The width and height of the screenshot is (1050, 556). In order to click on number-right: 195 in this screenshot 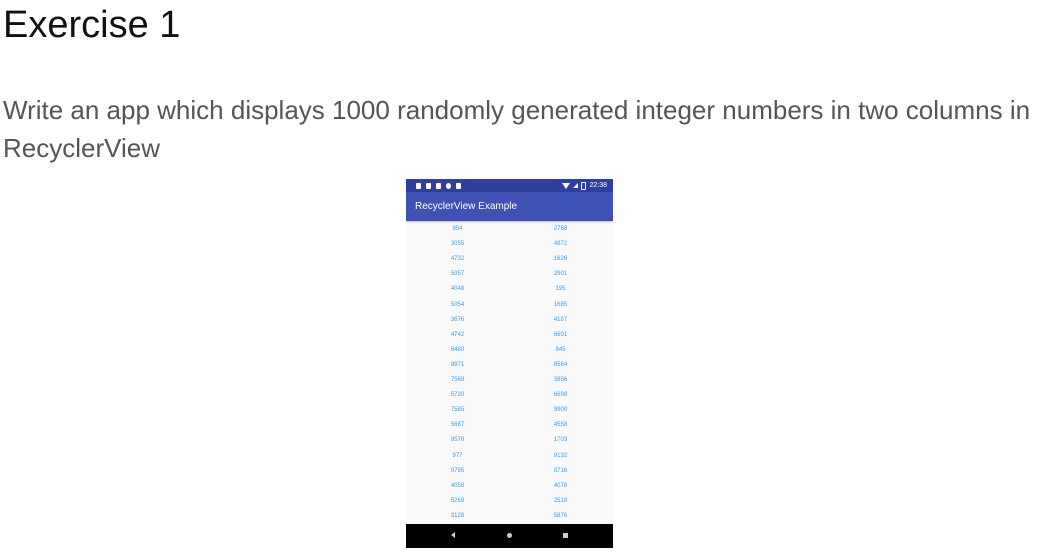, I will do `click(560, 289)`.